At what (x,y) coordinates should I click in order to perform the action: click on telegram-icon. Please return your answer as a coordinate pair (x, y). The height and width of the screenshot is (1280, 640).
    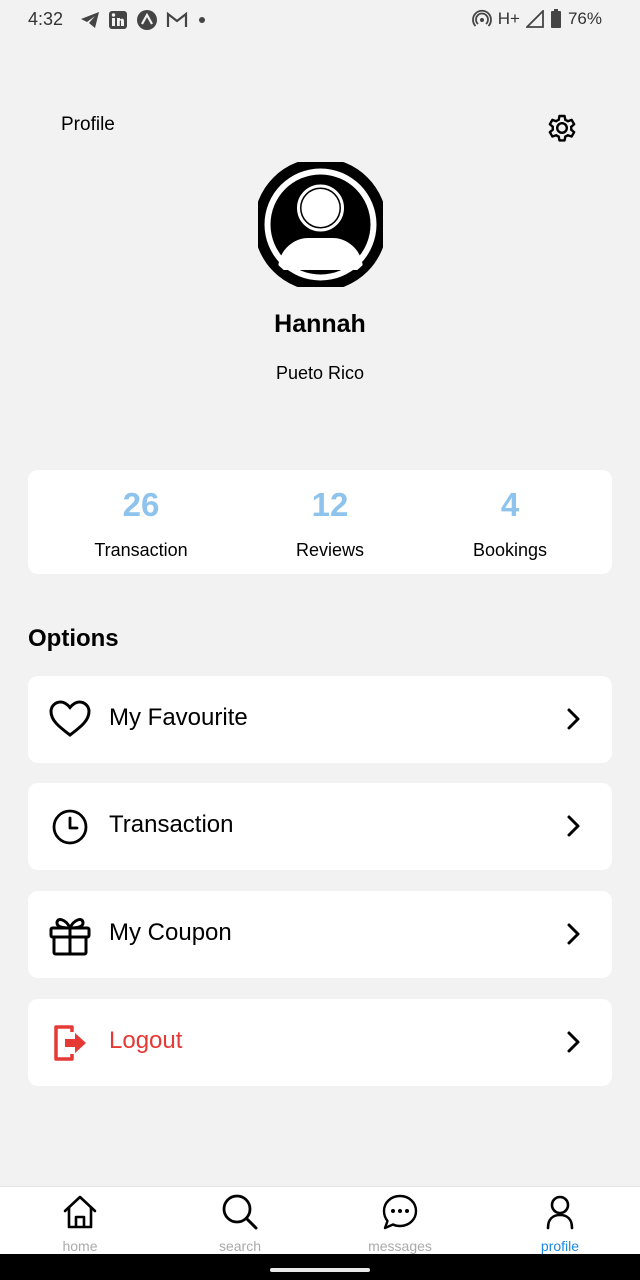
    Looking at the image, I should click on (90, 20).